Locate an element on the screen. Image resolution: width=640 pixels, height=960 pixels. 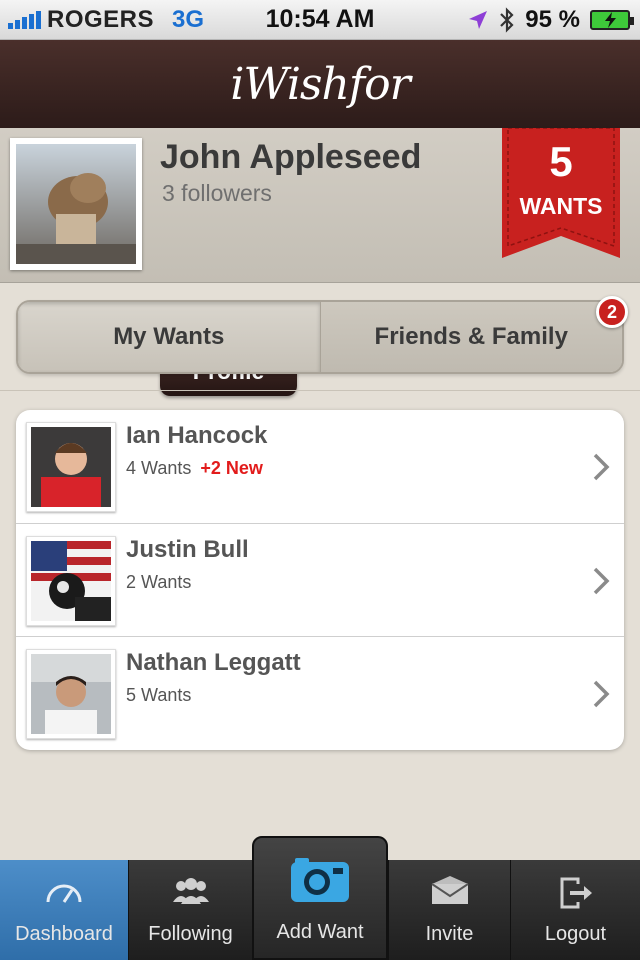
avatar is located at coordinates (76, 204).